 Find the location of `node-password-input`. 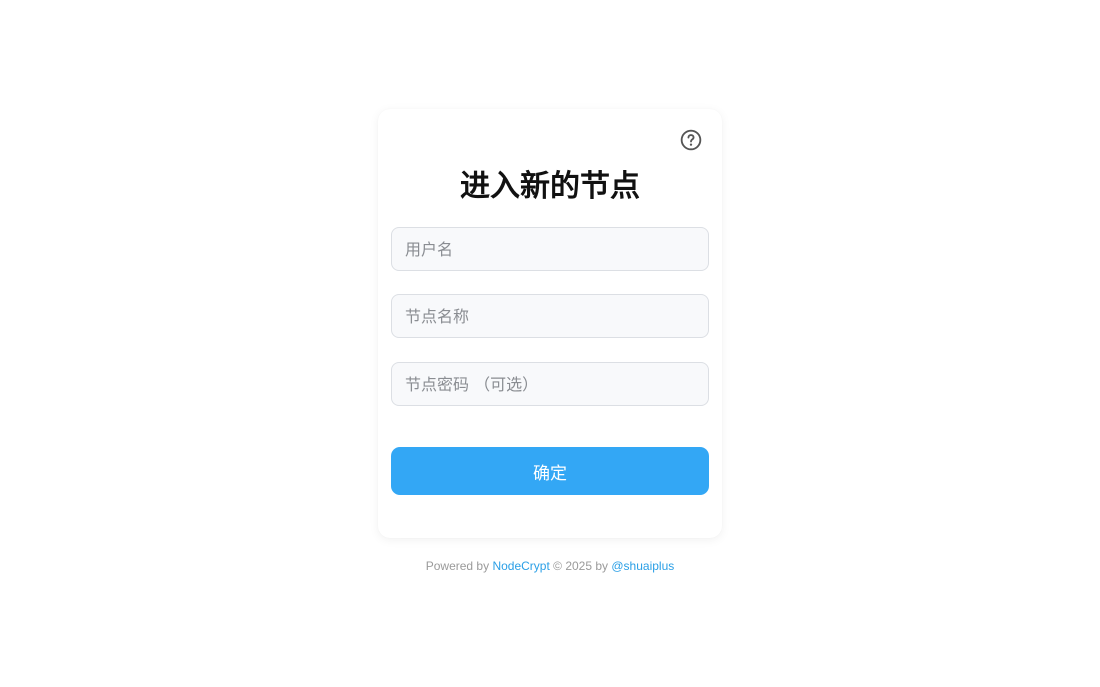

node-password-input is located at coordinates (550, 384).